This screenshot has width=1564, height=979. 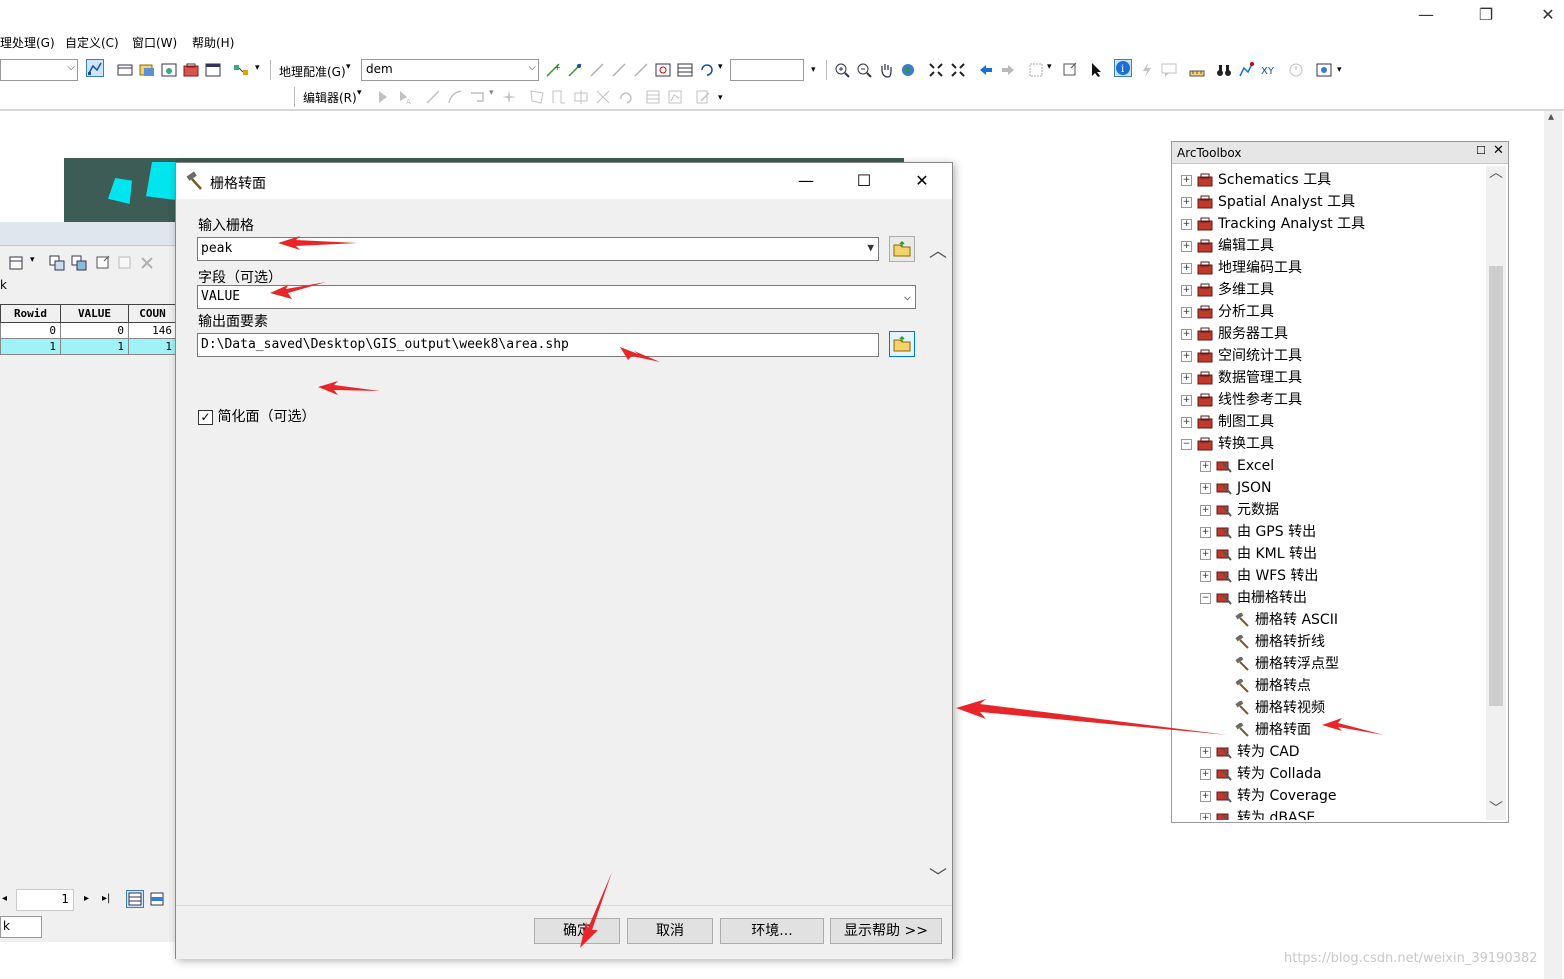 What do you see at coordinates (241, 70) in the screenshot?
I see `model-builder-button` at bounding box center [241, 70].